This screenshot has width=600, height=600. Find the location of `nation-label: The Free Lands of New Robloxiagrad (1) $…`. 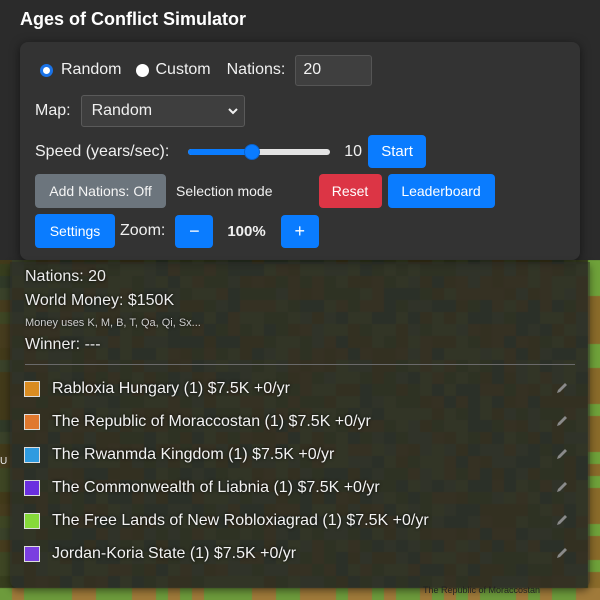

nation-label: The Free Lands of New Robloxiagrad (1) $… is located at coordinates (240, 520).